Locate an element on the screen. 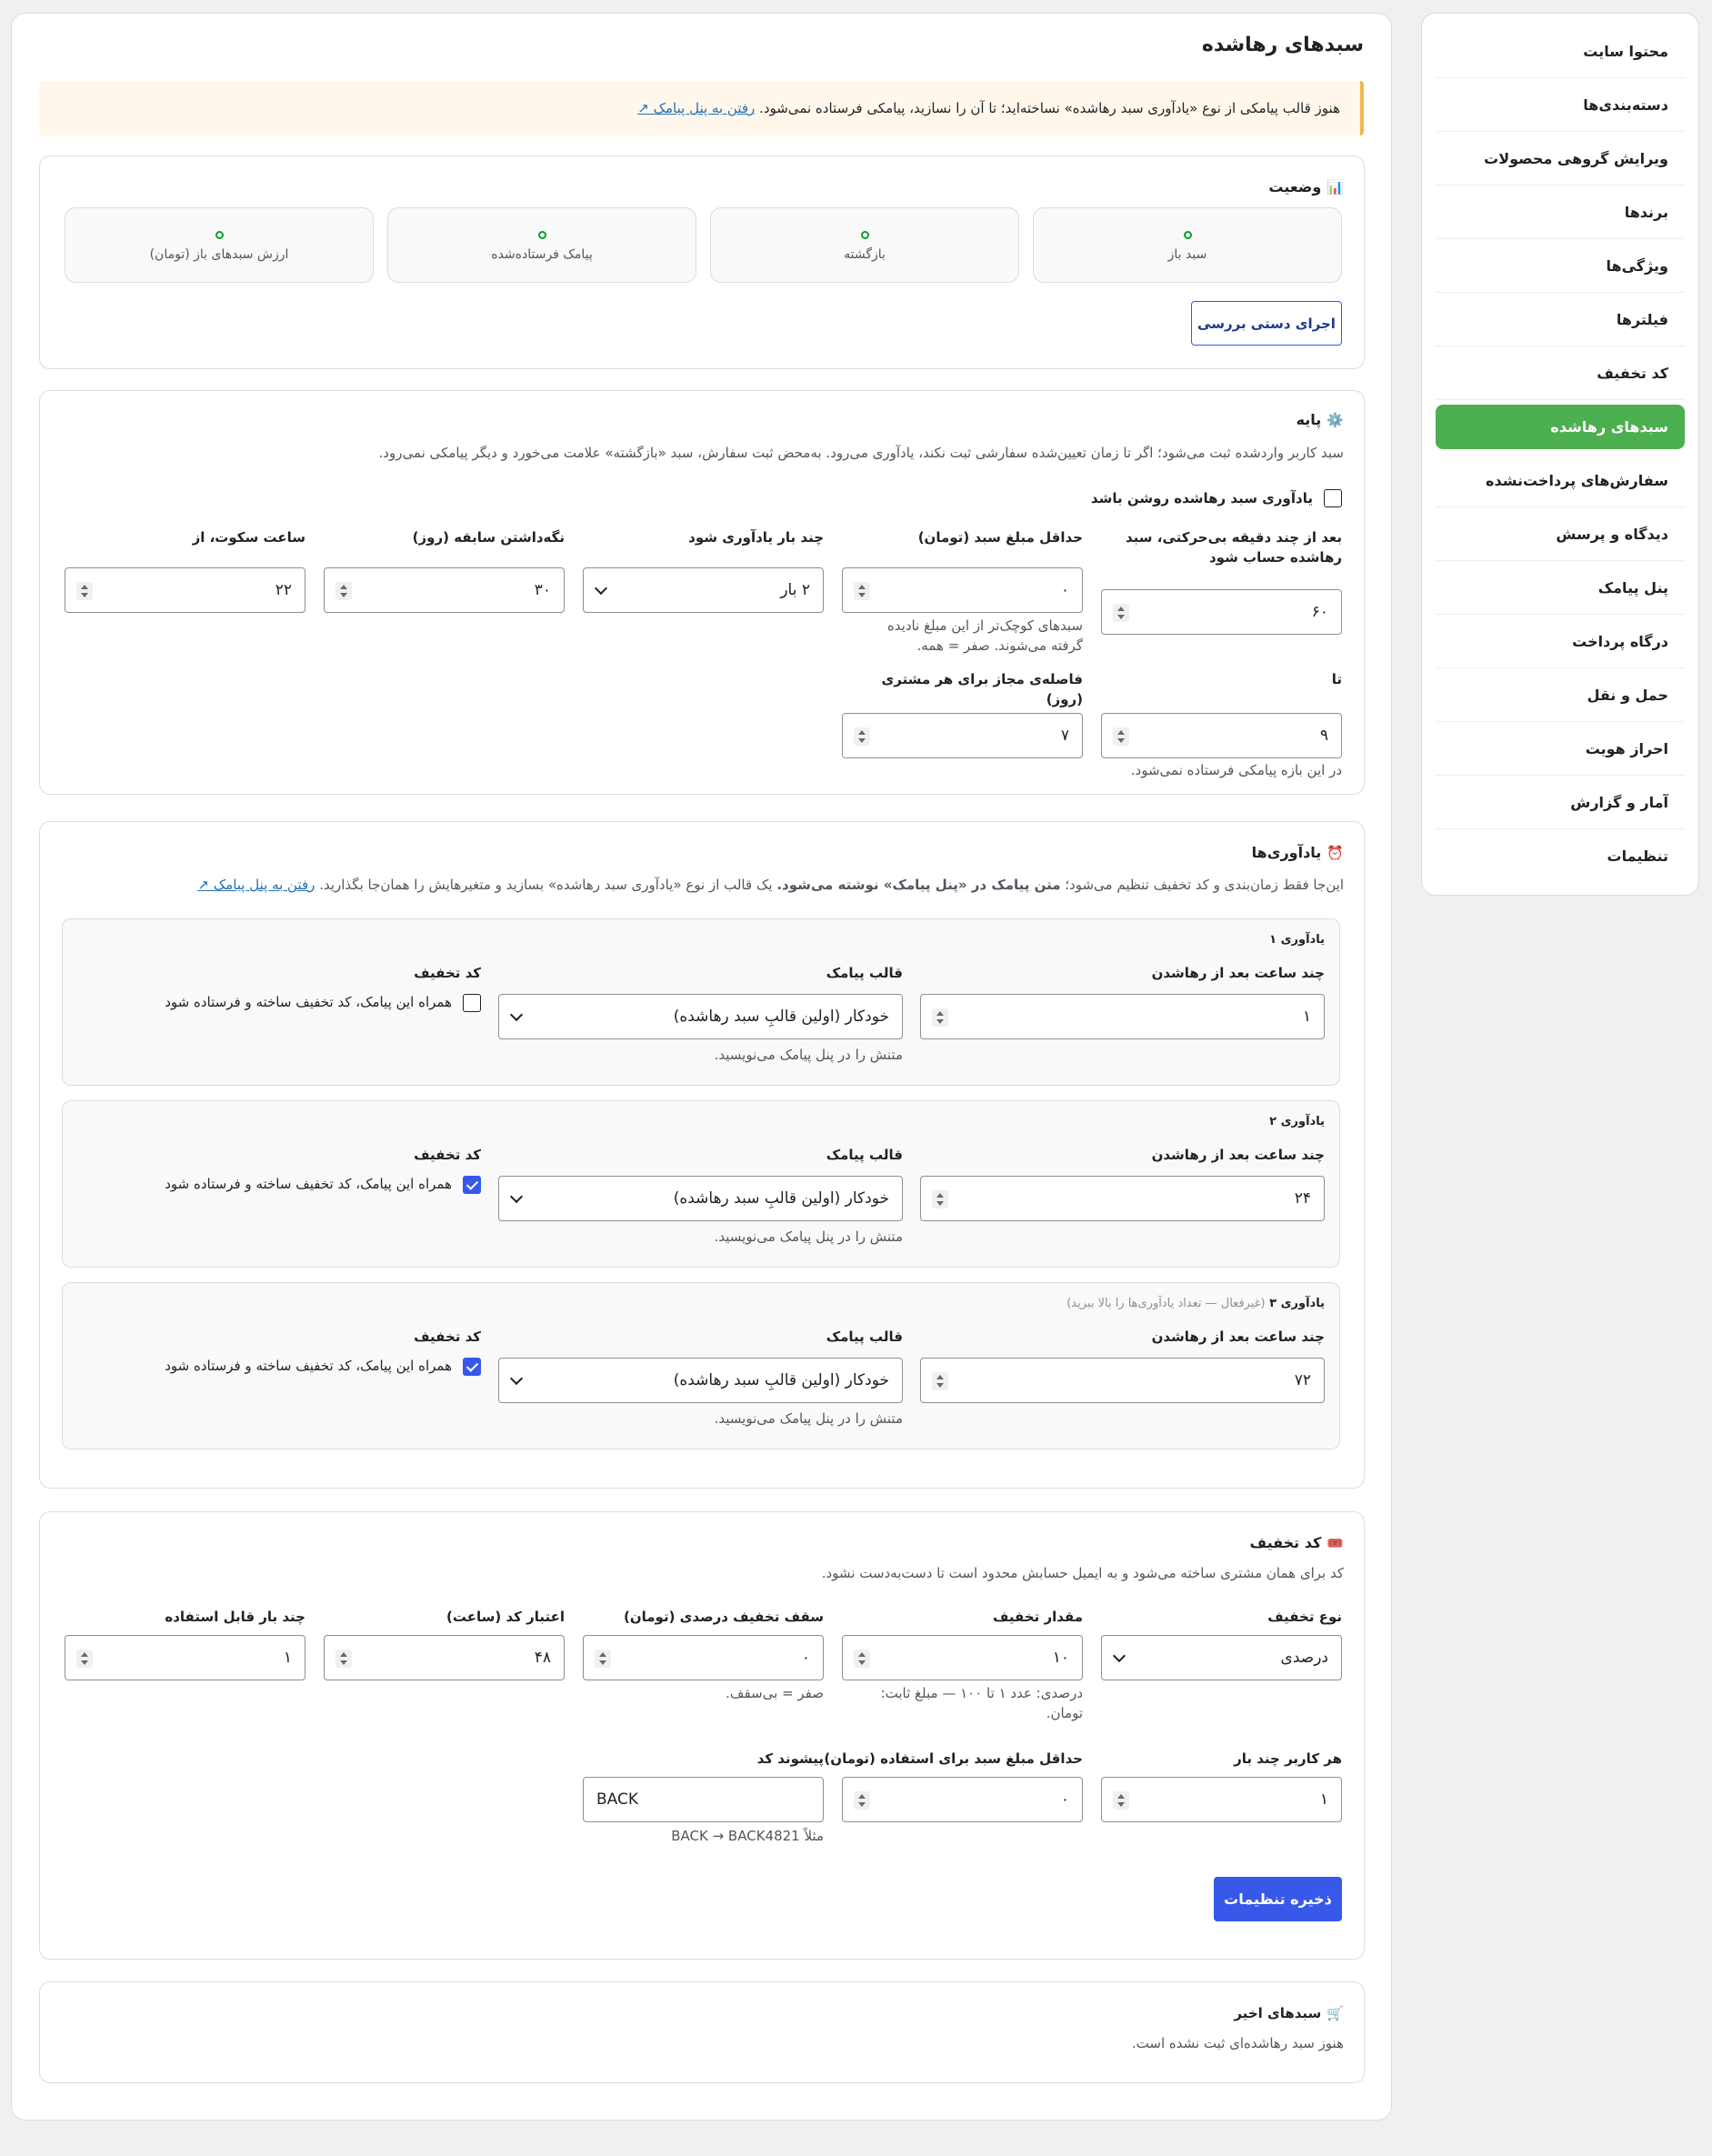 This screenshot has height=2156, width=1712. discount-amount-input: ۱۰ is located at coordinates (962, 1657).